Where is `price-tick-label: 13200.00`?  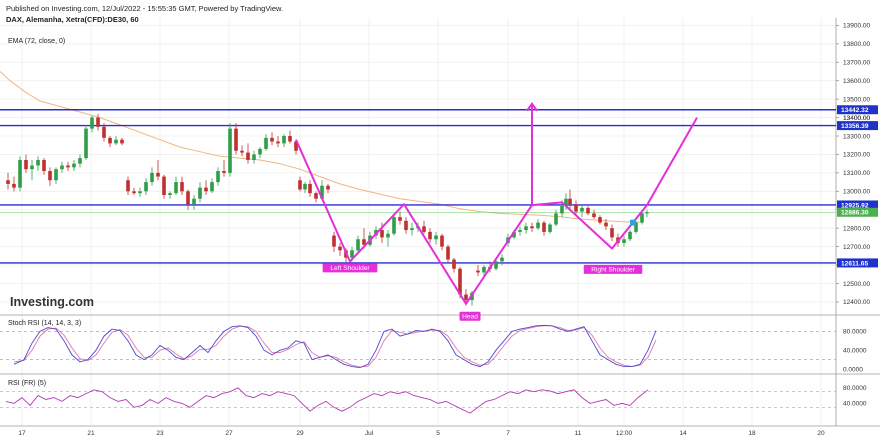
price-tick-label: 13200.00 is located at coordinates (856, 155).